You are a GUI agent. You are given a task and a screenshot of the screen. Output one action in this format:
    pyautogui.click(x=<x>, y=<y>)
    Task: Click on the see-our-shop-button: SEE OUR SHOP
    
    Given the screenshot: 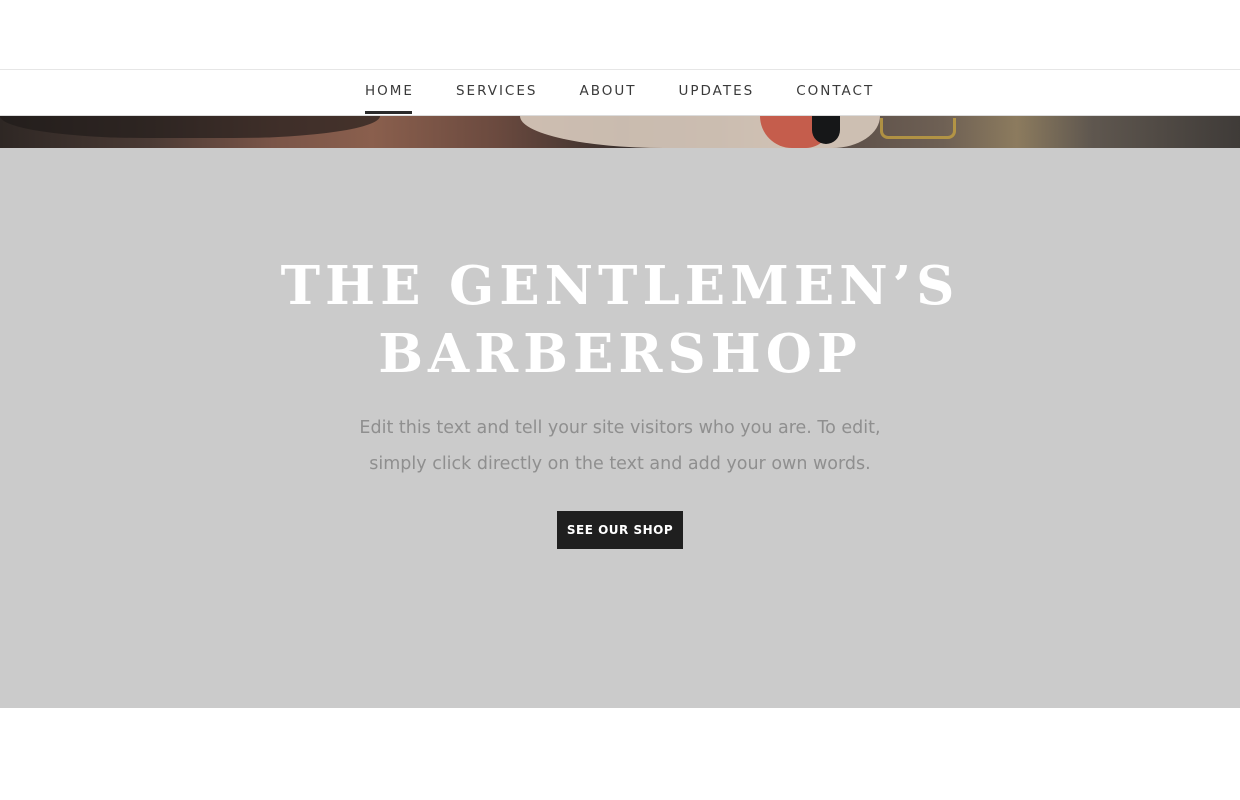 What is the action you would take?
    pyautogui.click(x=620, y=530)
    